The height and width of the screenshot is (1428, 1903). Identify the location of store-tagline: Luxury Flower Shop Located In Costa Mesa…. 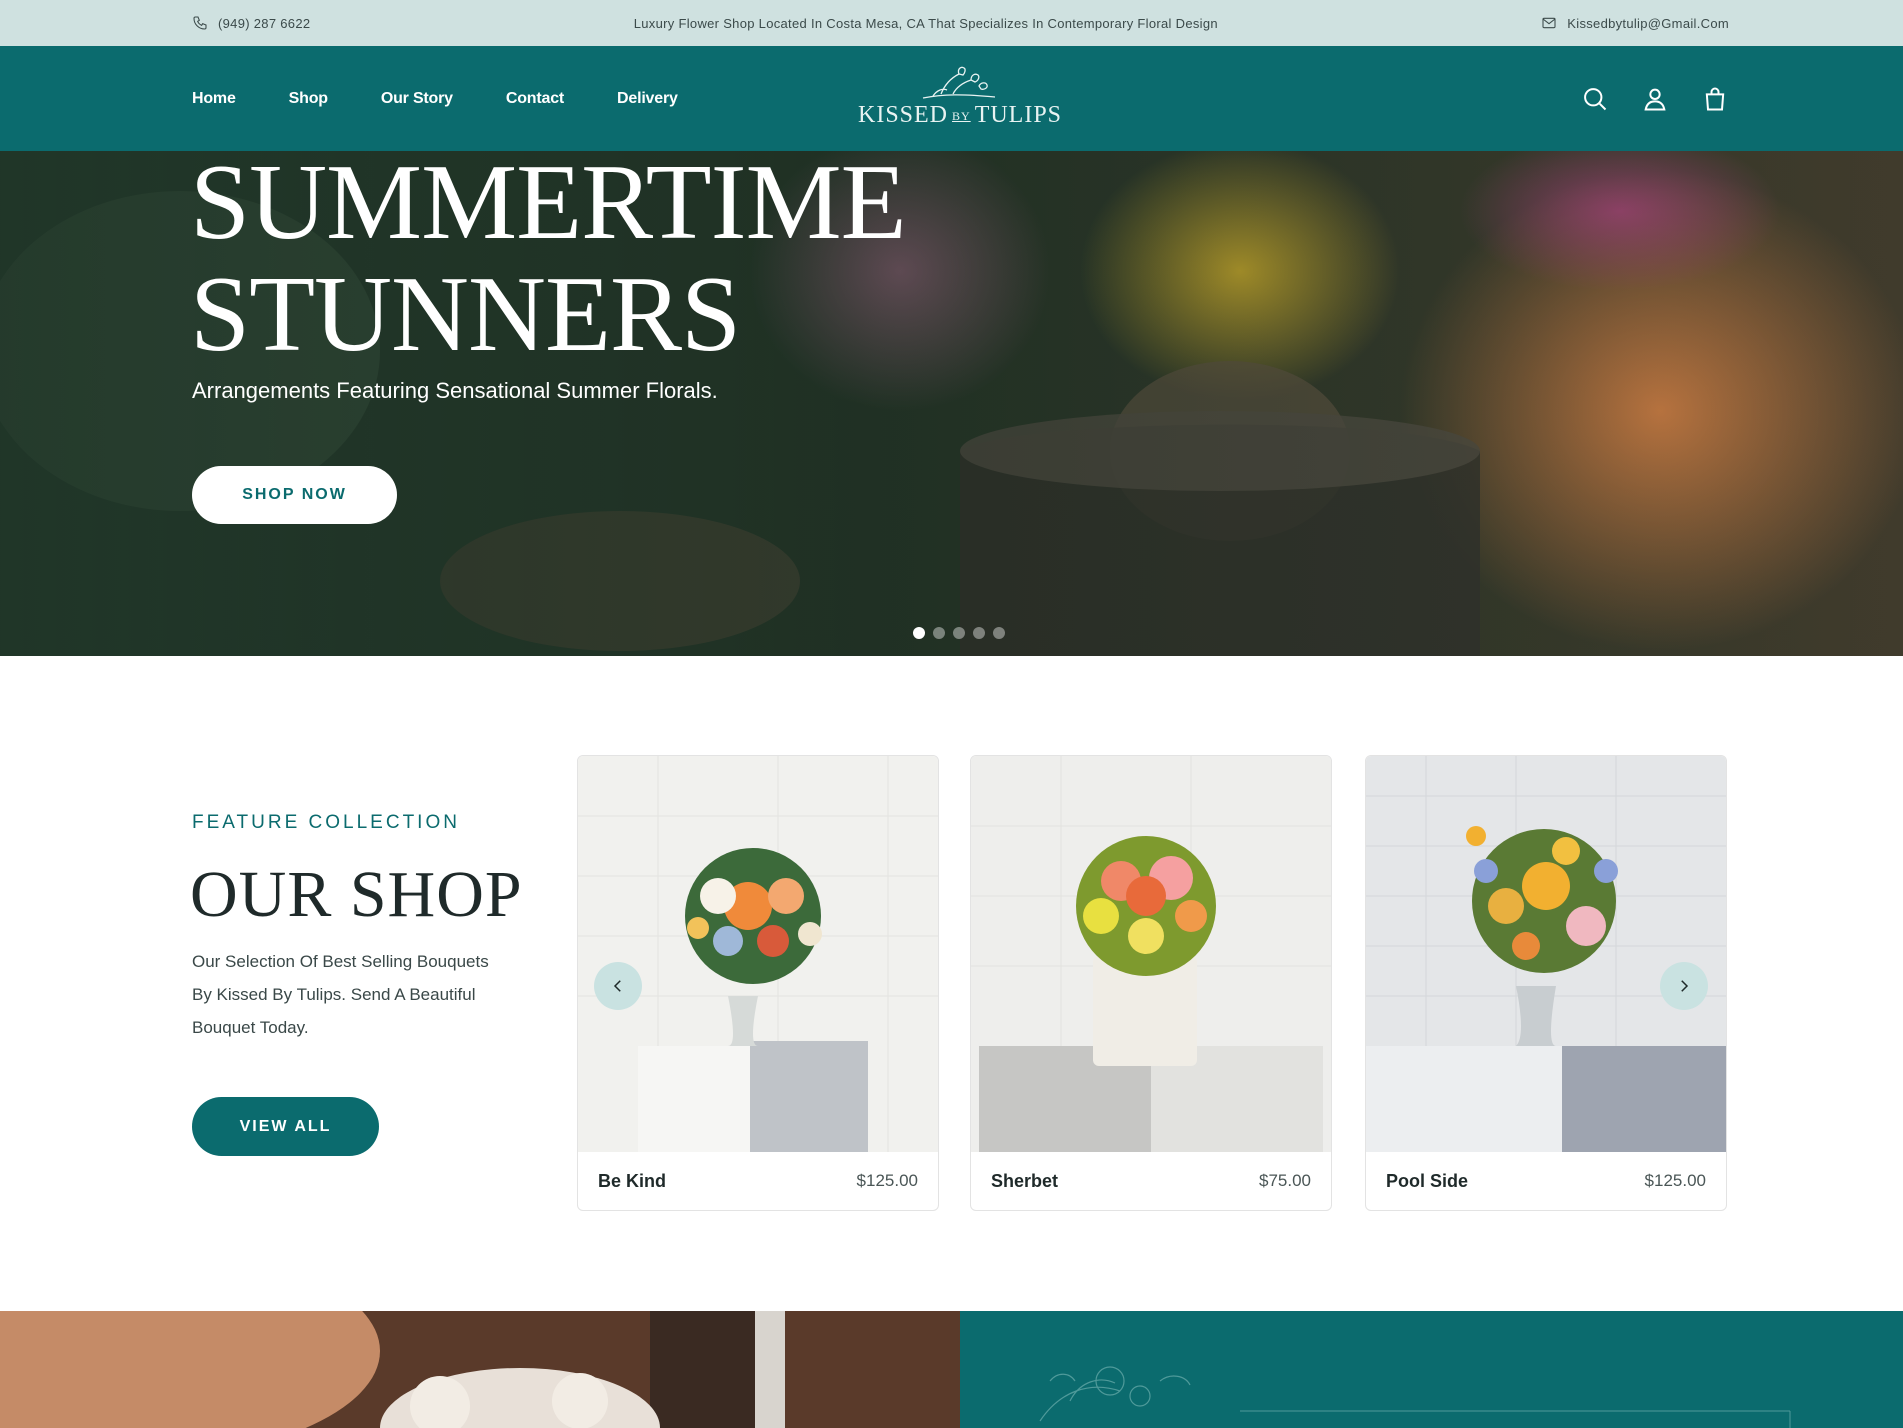
(925, 23).